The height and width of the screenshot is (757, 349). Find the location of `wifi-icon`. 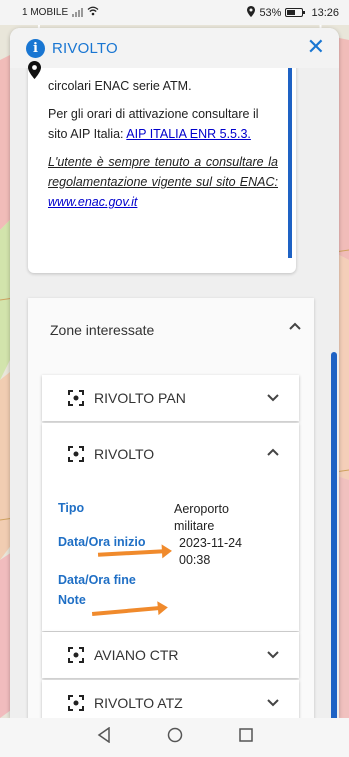

wifi-icon is located at coordinates (93, 12).